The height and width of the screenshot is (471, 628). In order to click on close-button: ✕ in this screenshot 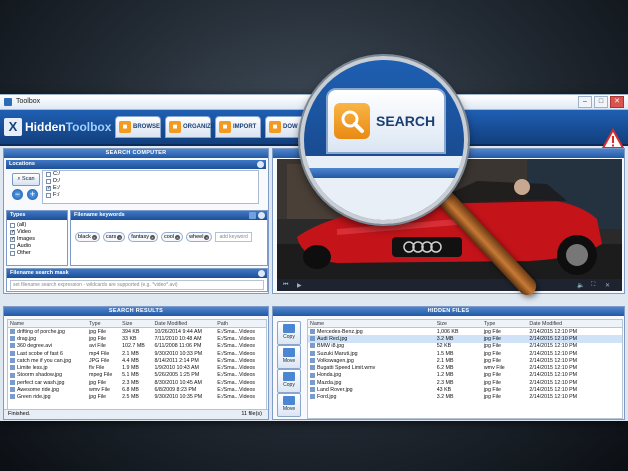, I will do `click(617, 102)`.